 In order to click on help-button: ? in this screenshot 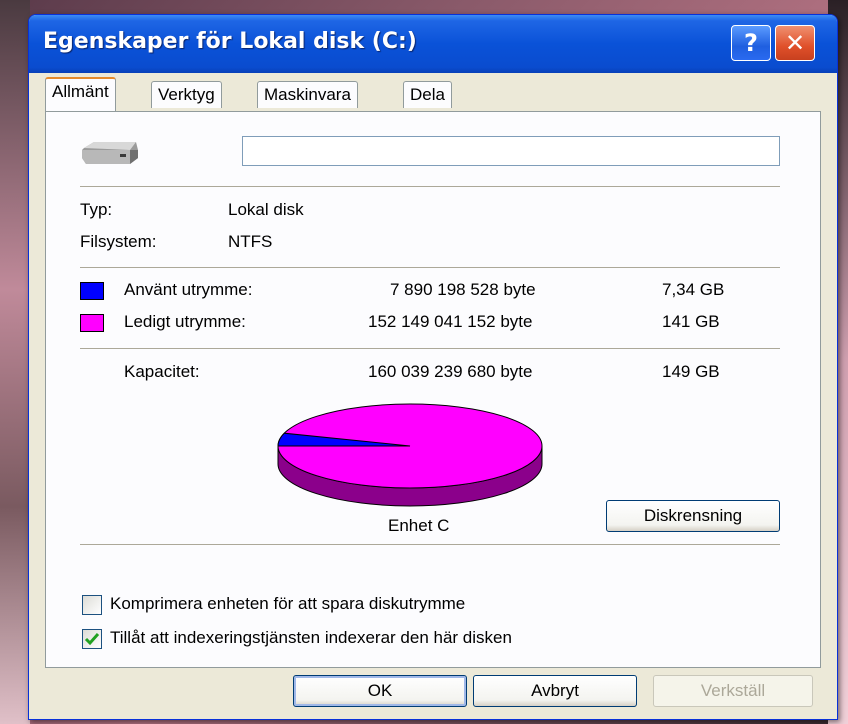, I will do `click(751, 43)`.